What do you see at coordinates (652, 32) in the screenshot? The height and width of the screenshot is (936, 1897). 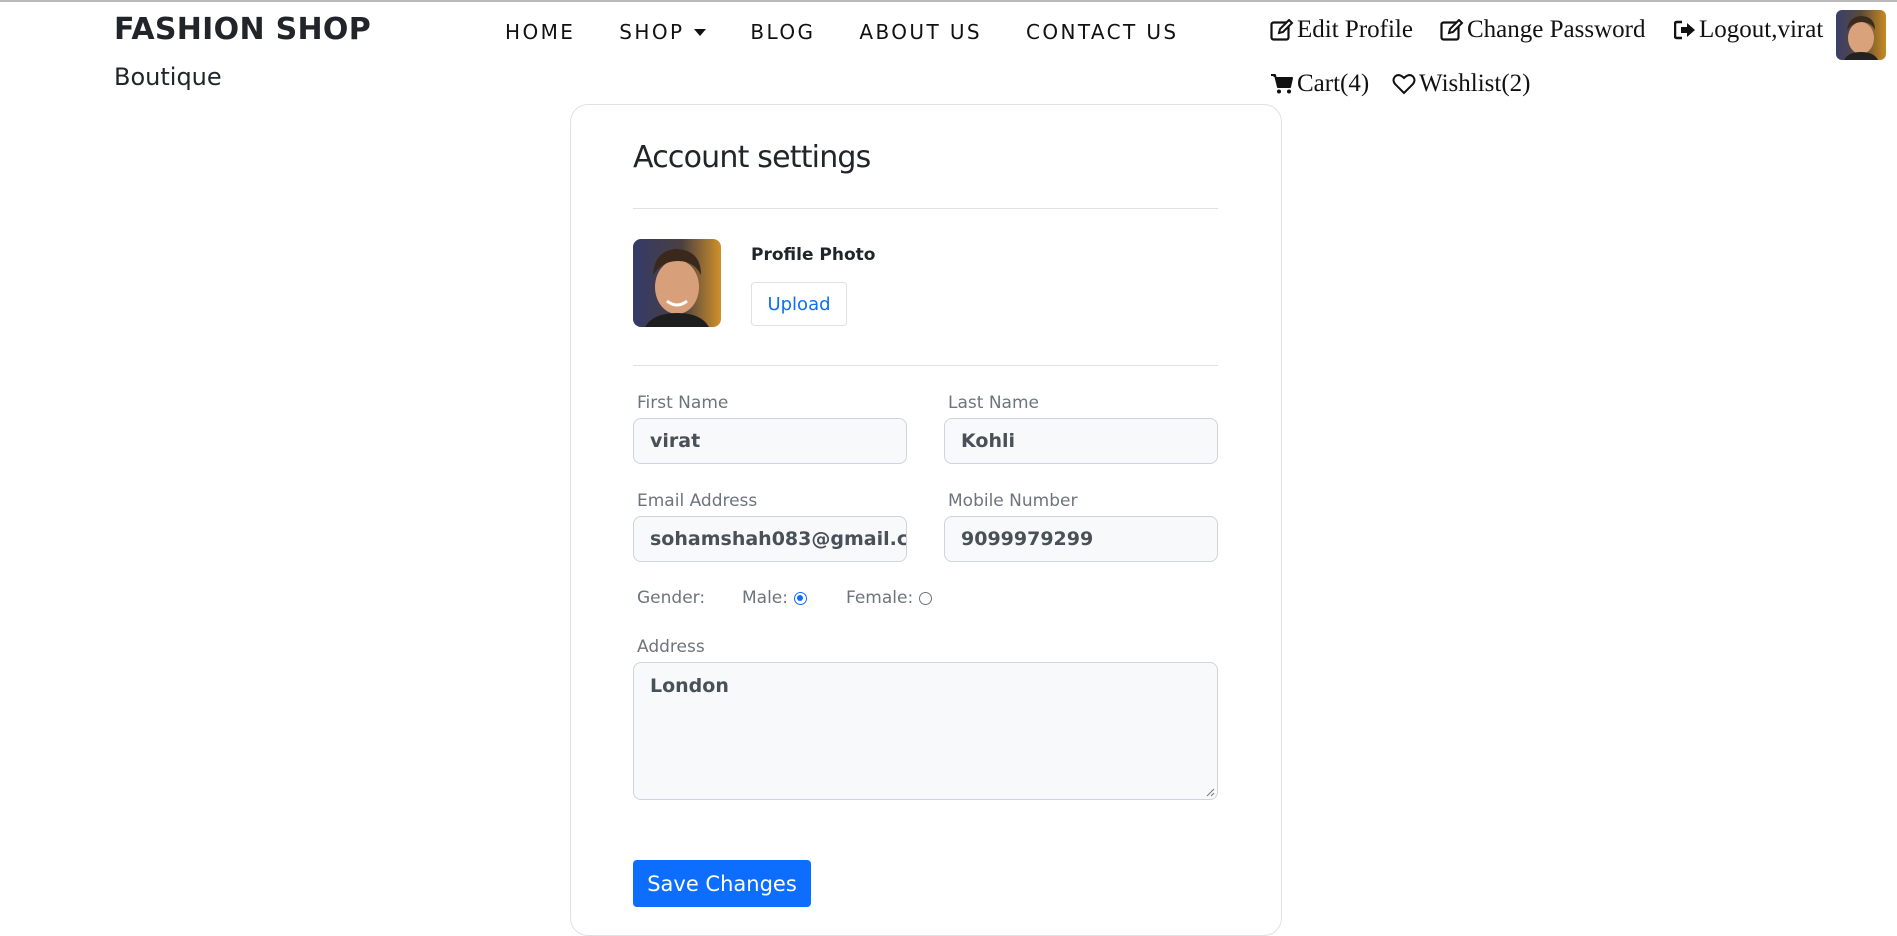 I see `nav-shop-label: SHOP` at bounding box center [652, 32].